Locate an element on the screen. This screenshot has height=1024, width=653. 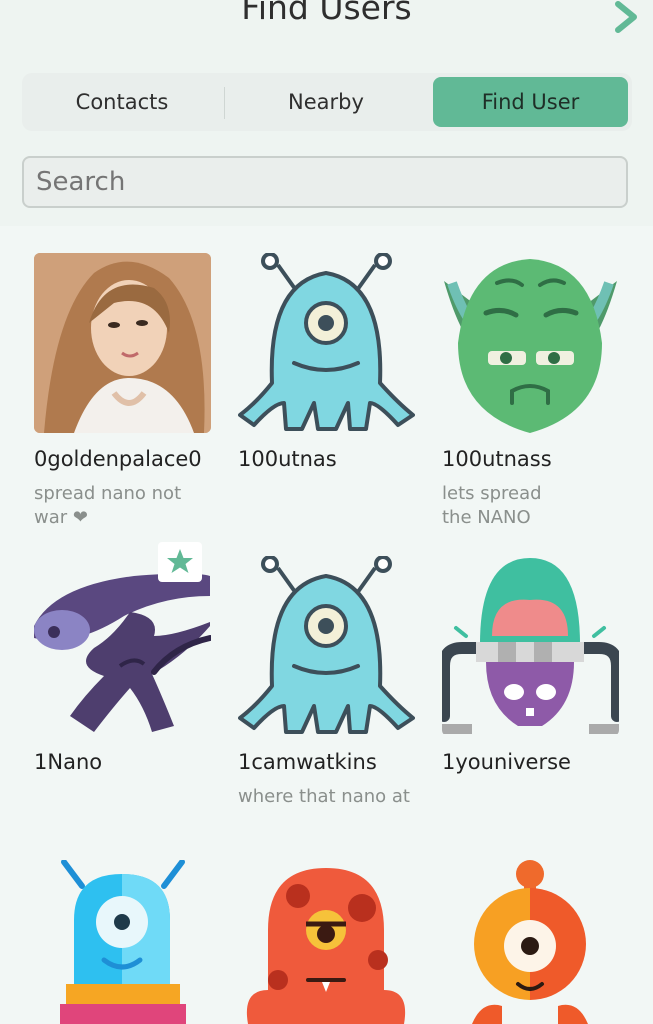
chevron-right-icon is located at coordinates (627, 17).